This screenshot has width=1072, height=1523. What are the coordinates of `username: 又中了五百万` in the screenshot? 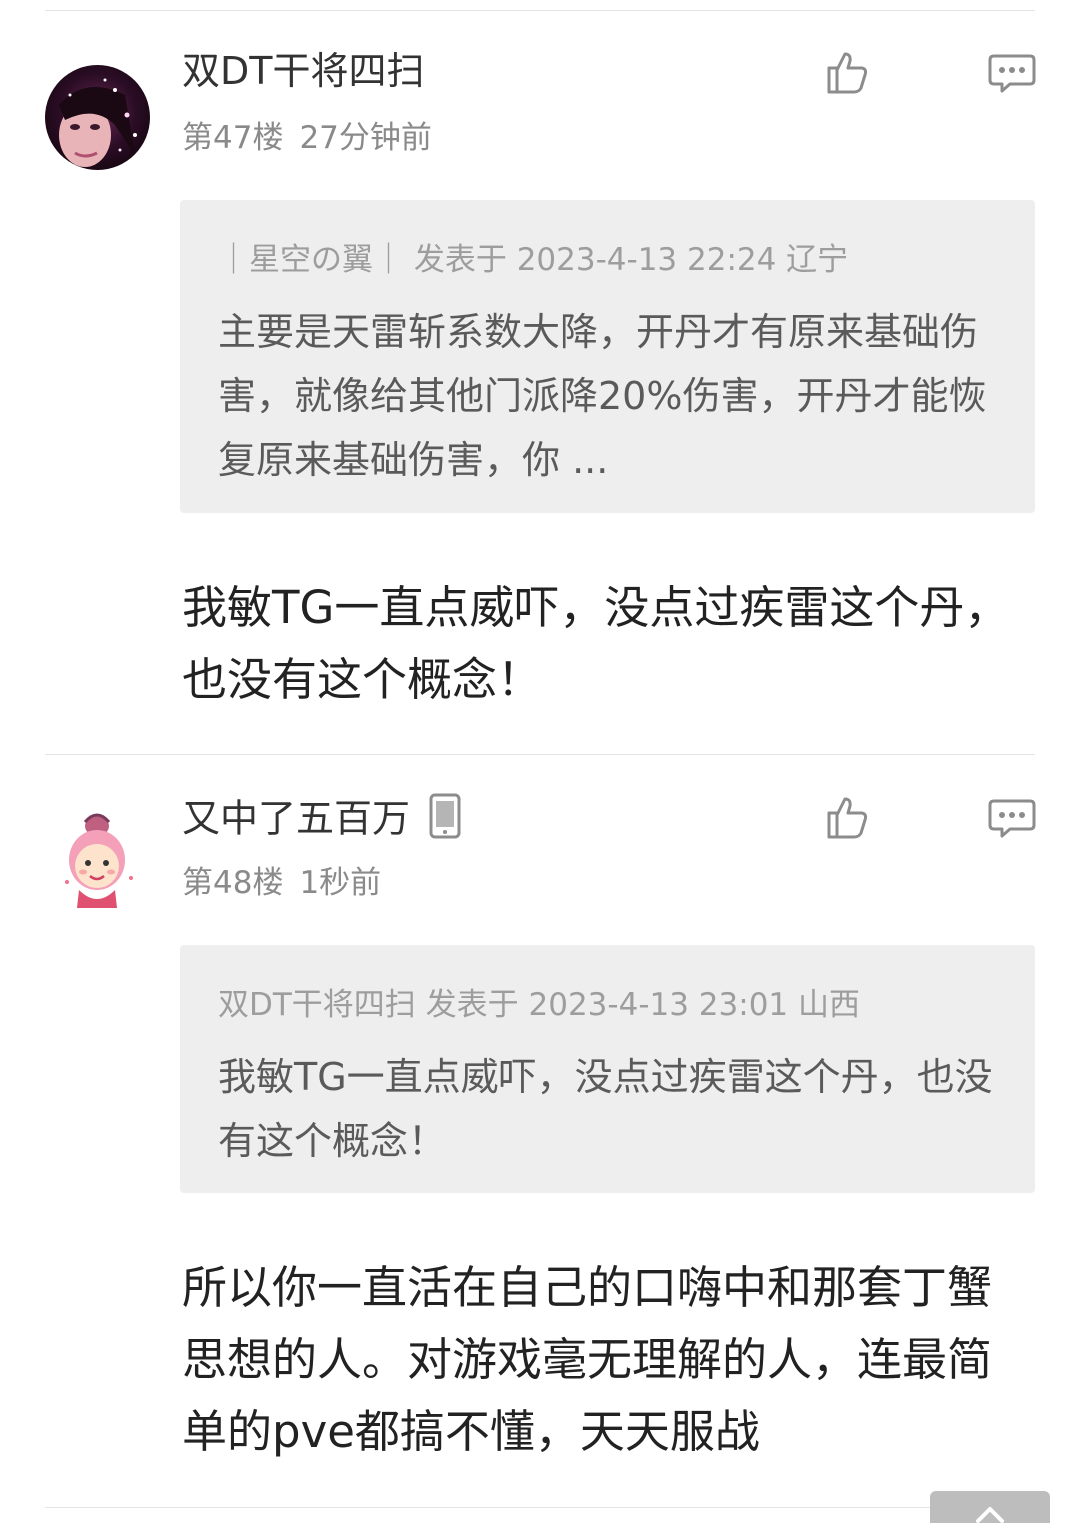 It's located at (322, 821).